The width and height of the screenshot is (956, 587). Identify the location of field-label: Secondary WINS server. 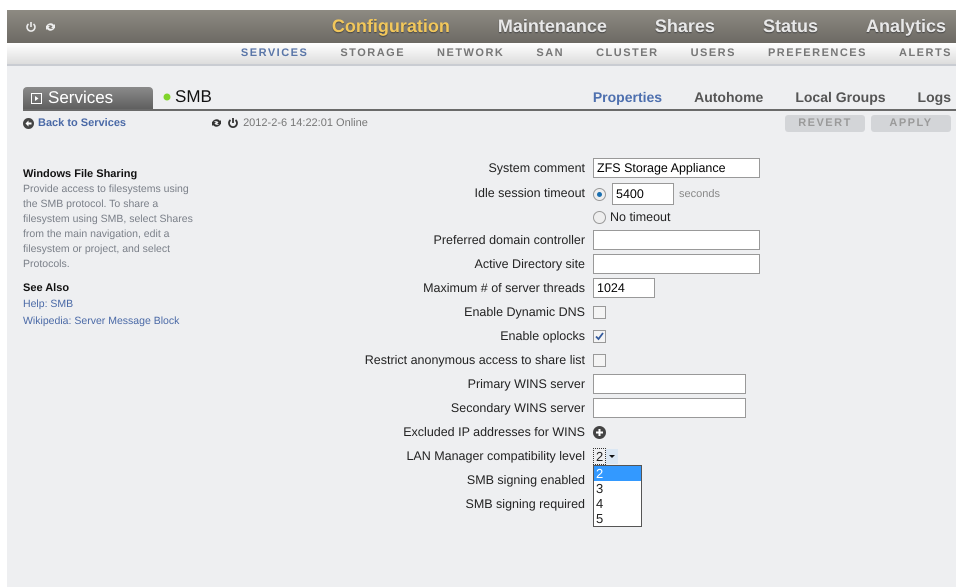
(517, 408).